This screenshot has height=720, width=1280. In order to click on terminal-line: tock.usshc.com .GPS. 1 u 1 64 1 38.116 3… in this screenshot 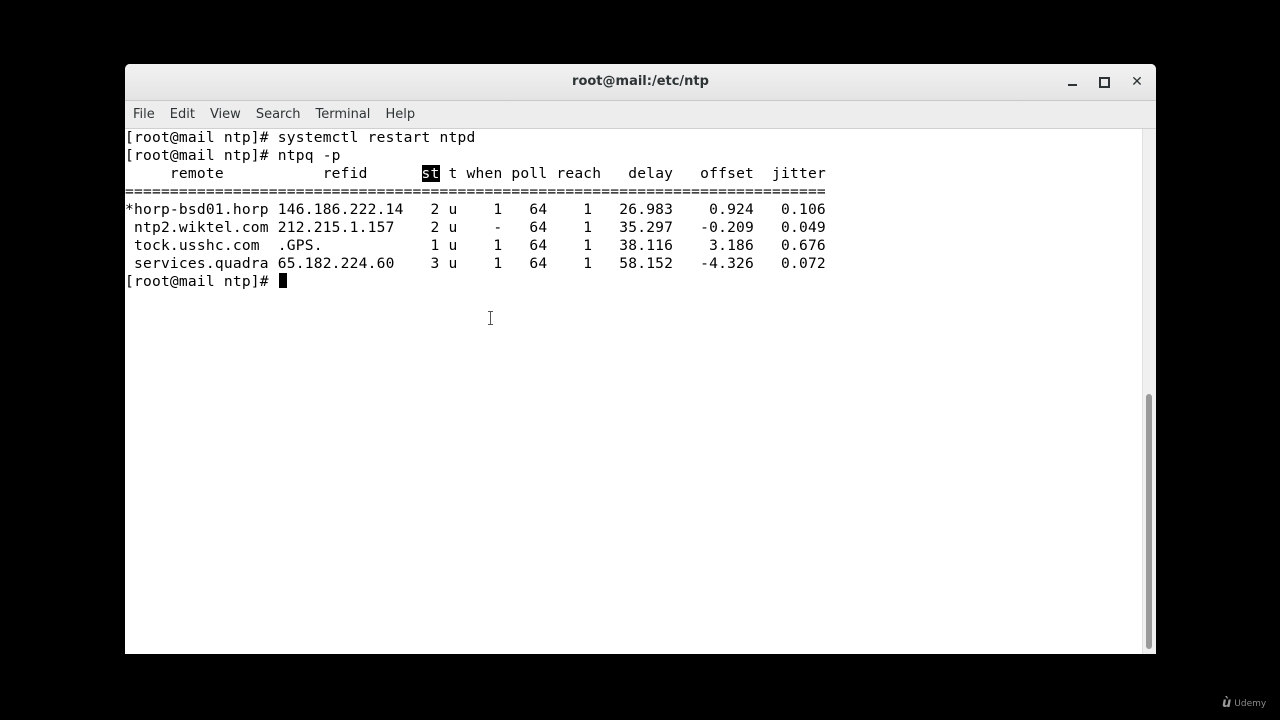, I will do `click(475, 245)`.